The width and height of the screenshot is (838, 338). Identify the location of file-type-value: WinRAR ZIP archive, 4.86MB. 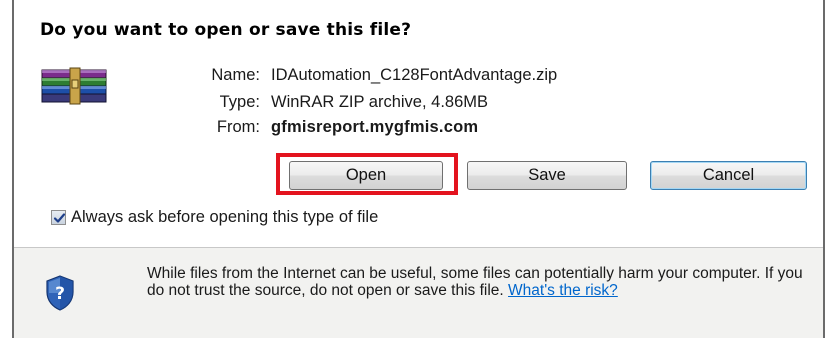
(380, 102).